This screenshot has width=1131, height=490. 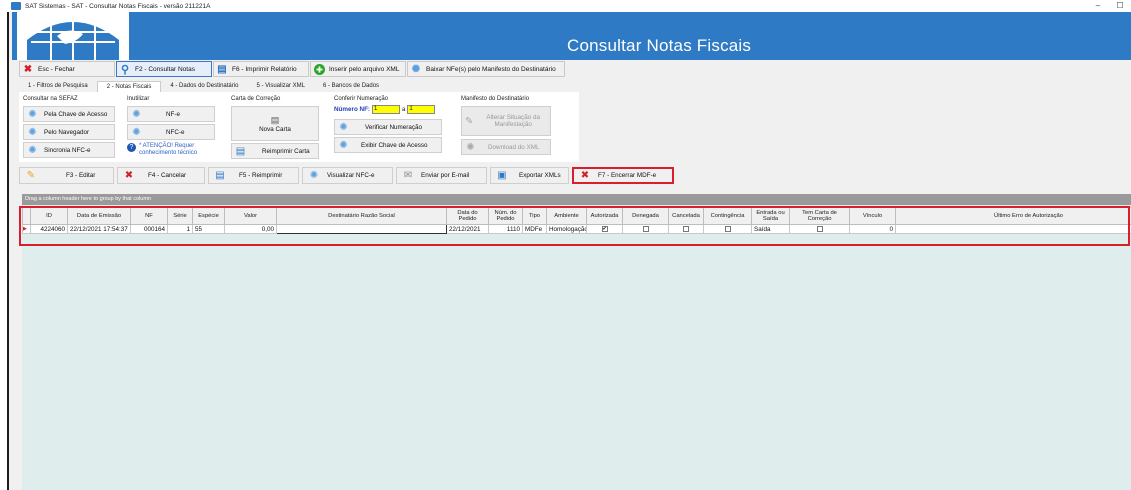 What do you see at coordinates (506, 147) in the screenshot?
I see `download-xml-button: ✺ Download do XML` at bounding box center [506, 147].